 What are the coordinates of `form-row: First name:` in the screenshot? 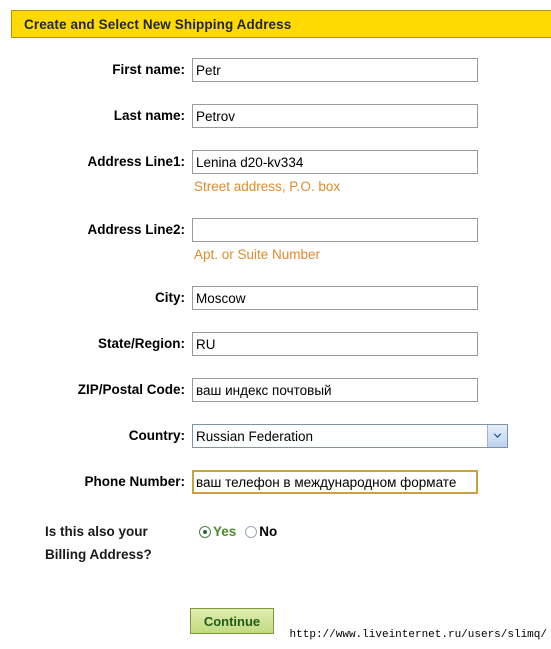 It's located at (275, 81).